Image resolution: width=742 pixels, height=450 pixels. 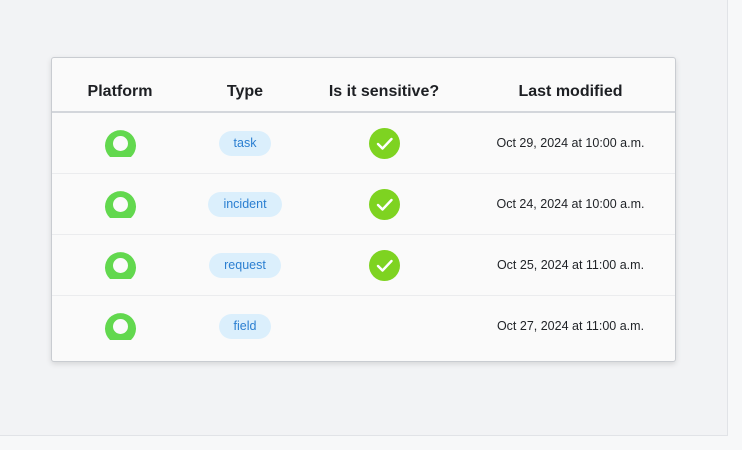 I want to click on type-pill: task, so click(x=245, y=143).